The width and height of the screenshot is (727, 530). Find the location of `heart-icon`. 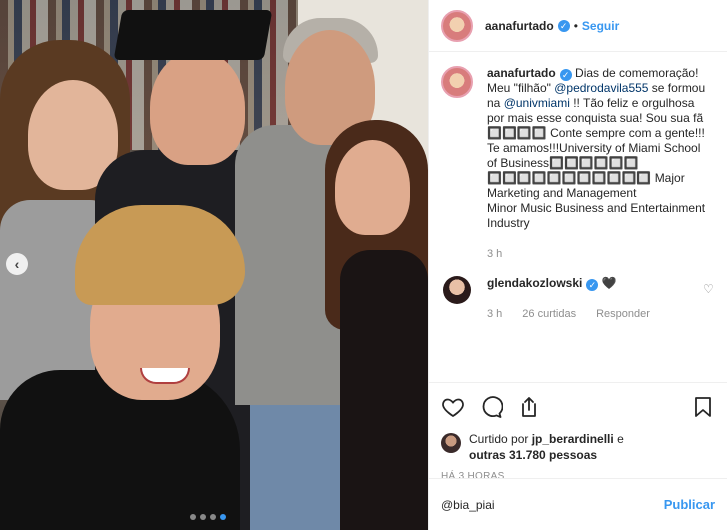

heart-icon is located at coordinates (453, 407).